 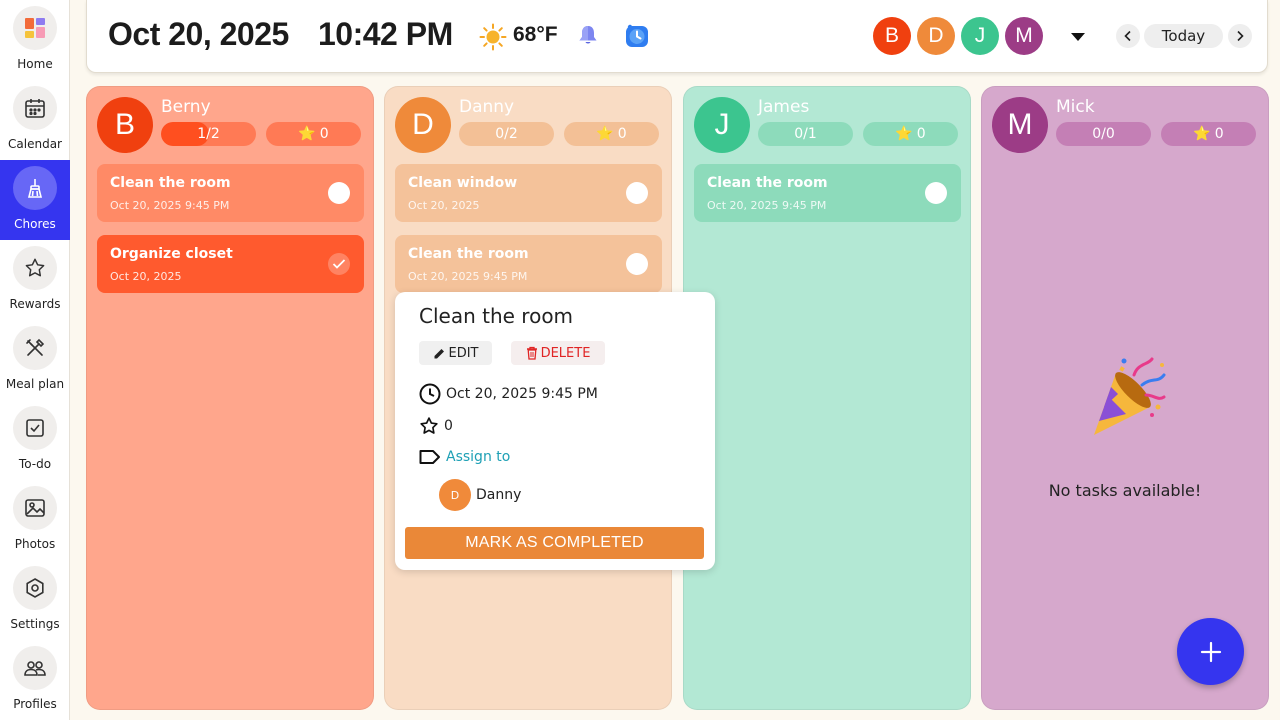 What do you see at coordinates (35, 588) in the screenshot?
I see `gear-icon` at bounding box center [35, 588].